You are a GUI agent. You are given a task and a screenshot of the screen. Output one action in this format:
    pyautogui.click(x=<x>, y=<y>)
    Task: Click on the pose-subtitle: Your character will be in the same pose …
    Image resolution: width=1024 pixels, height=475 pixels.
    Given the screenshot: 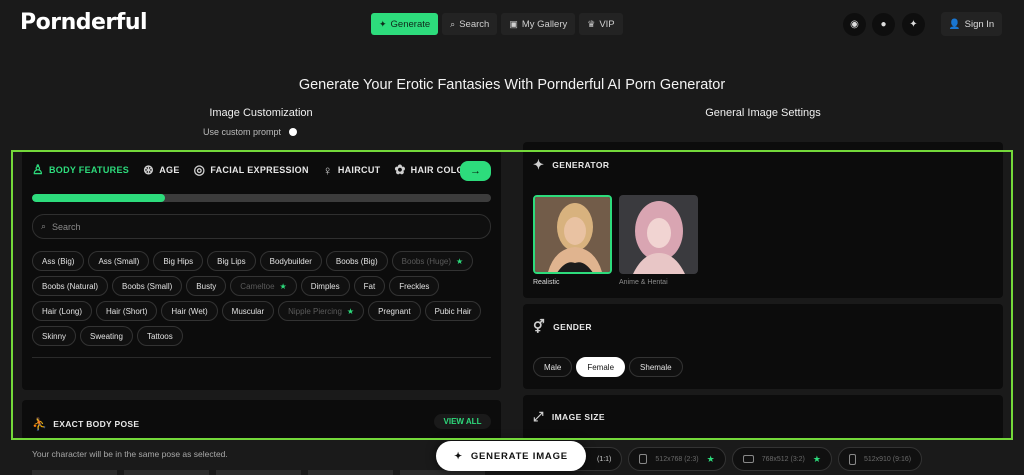 What is the action you would take?
    pyautogui.click(x=130, y=454)
    